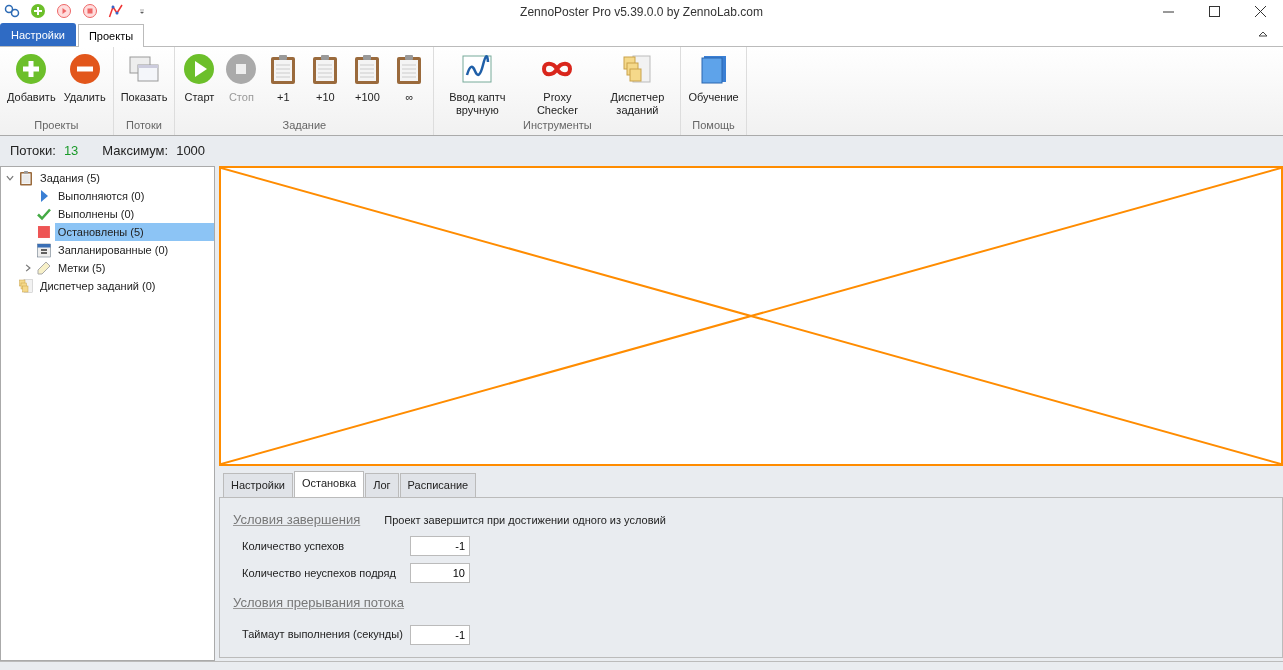 The image size is (1283, 670). I want to click on ribbon-button: Ввод каптч вручную, so click(477, 82).